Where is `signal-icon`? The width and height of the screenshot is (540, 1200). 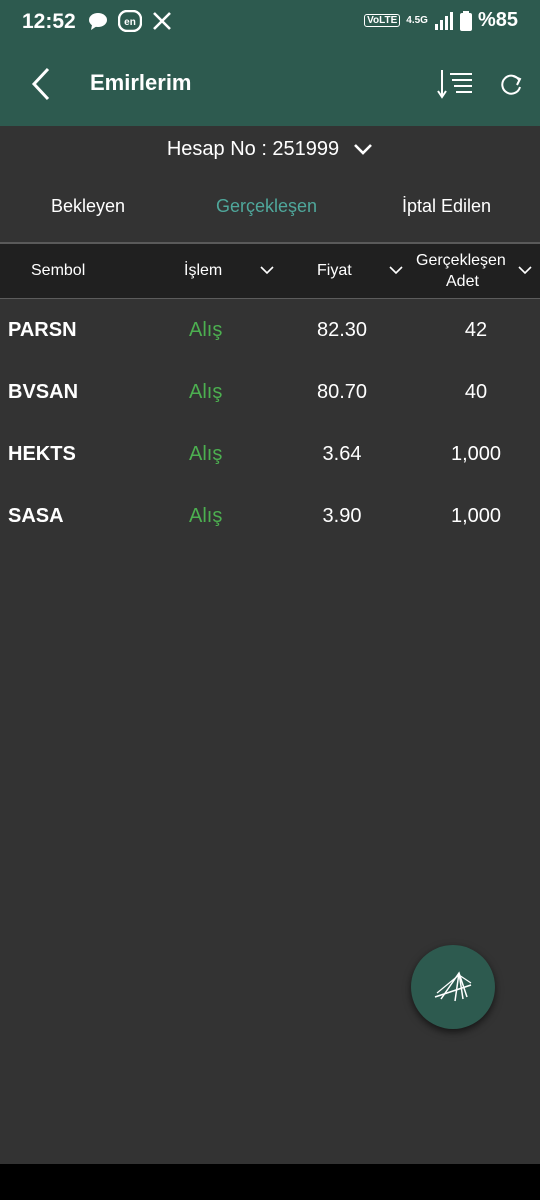 signal-icon is located at coordinates (443, 20).